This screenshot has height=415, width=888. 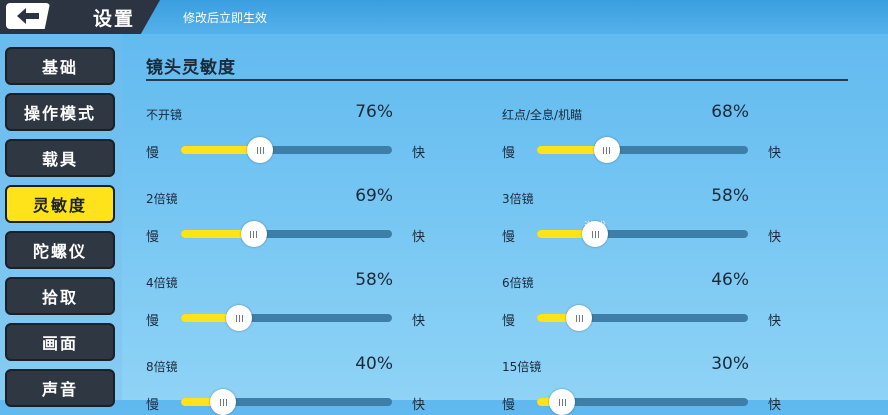 I want to click on slider-label: 4倍镜, so click(x=162, y=283).